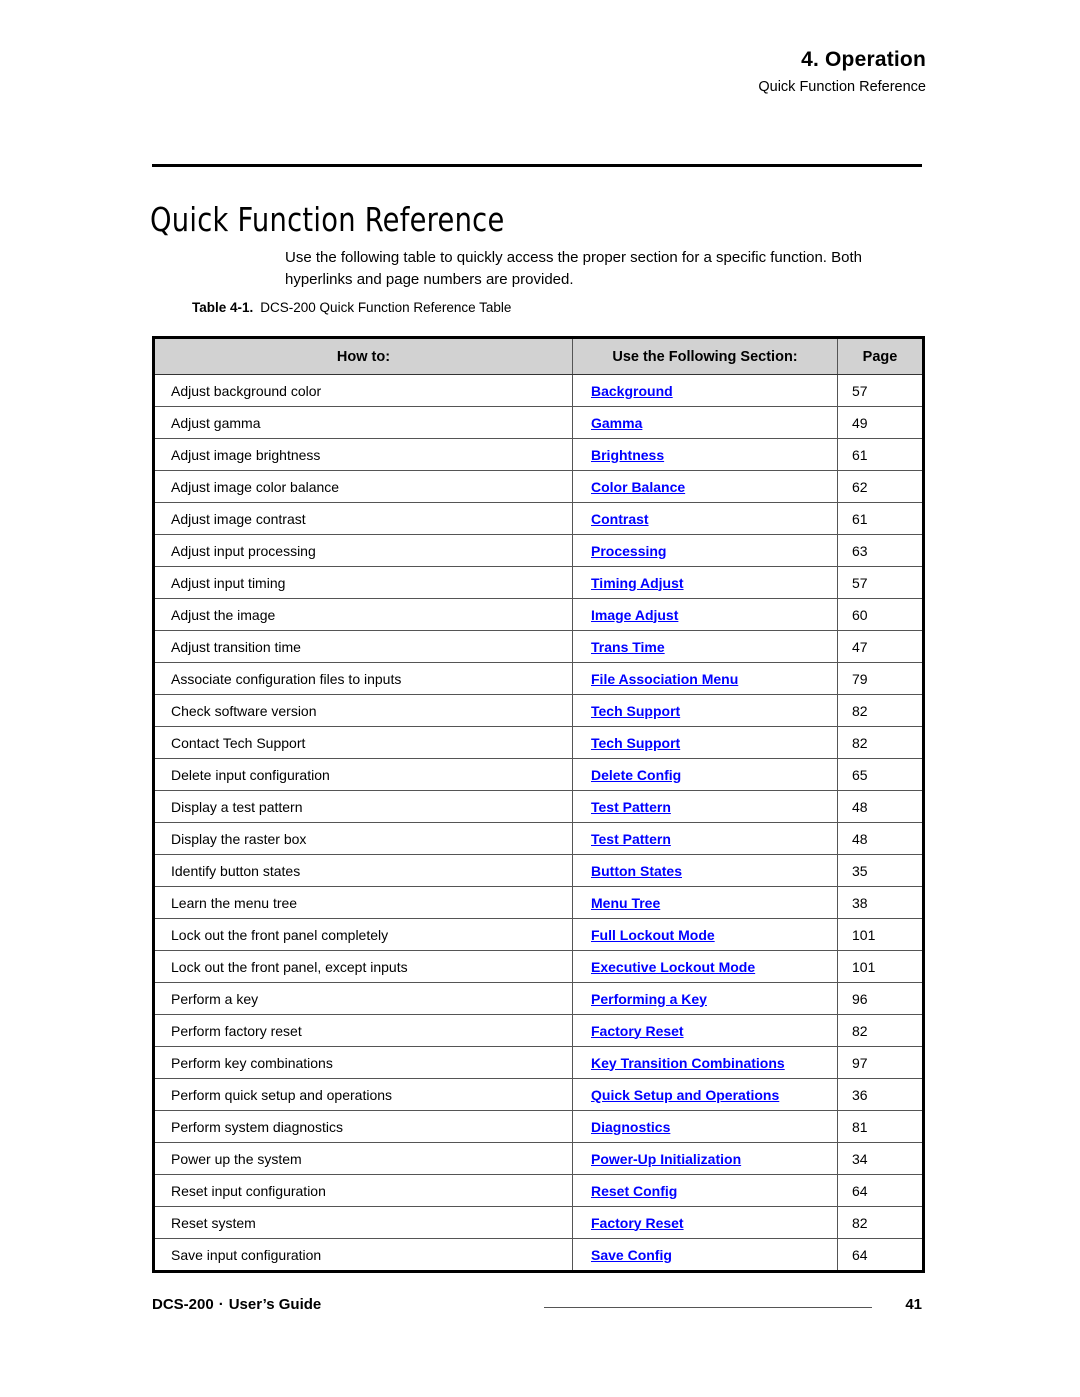 This screenshot has height=1397, width=1080. Describe the element at coordinates (363, 678) in the screenshot. I see `cell-how-to: Associate configuration files to inputs` at that location.